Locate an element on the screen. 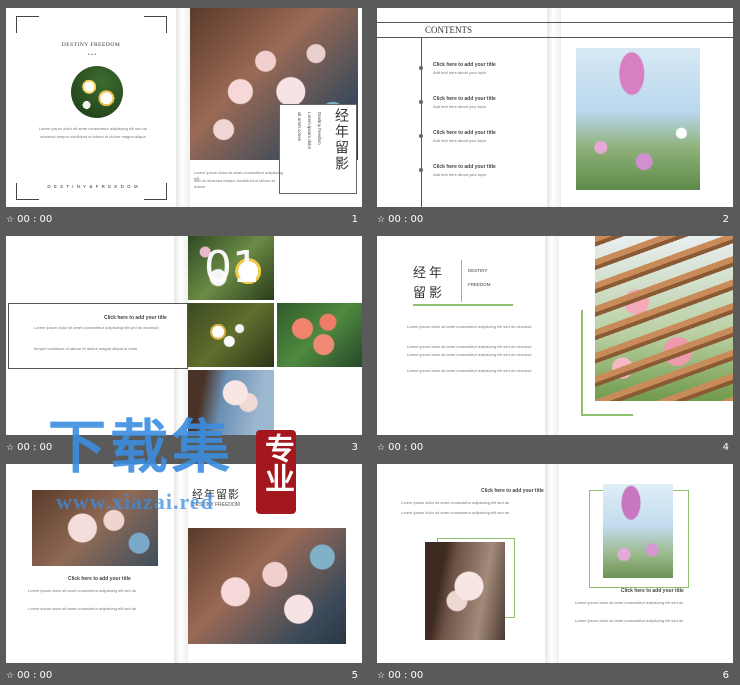 This screenshot has width=740, height=685. green-rule is located at coordinates (463, 305).